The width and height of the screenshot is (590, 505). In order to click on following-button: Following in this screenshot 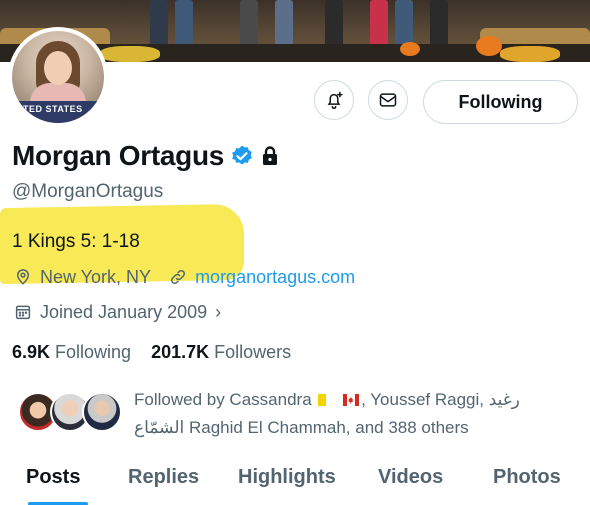, I will do `click(500, 102)`.